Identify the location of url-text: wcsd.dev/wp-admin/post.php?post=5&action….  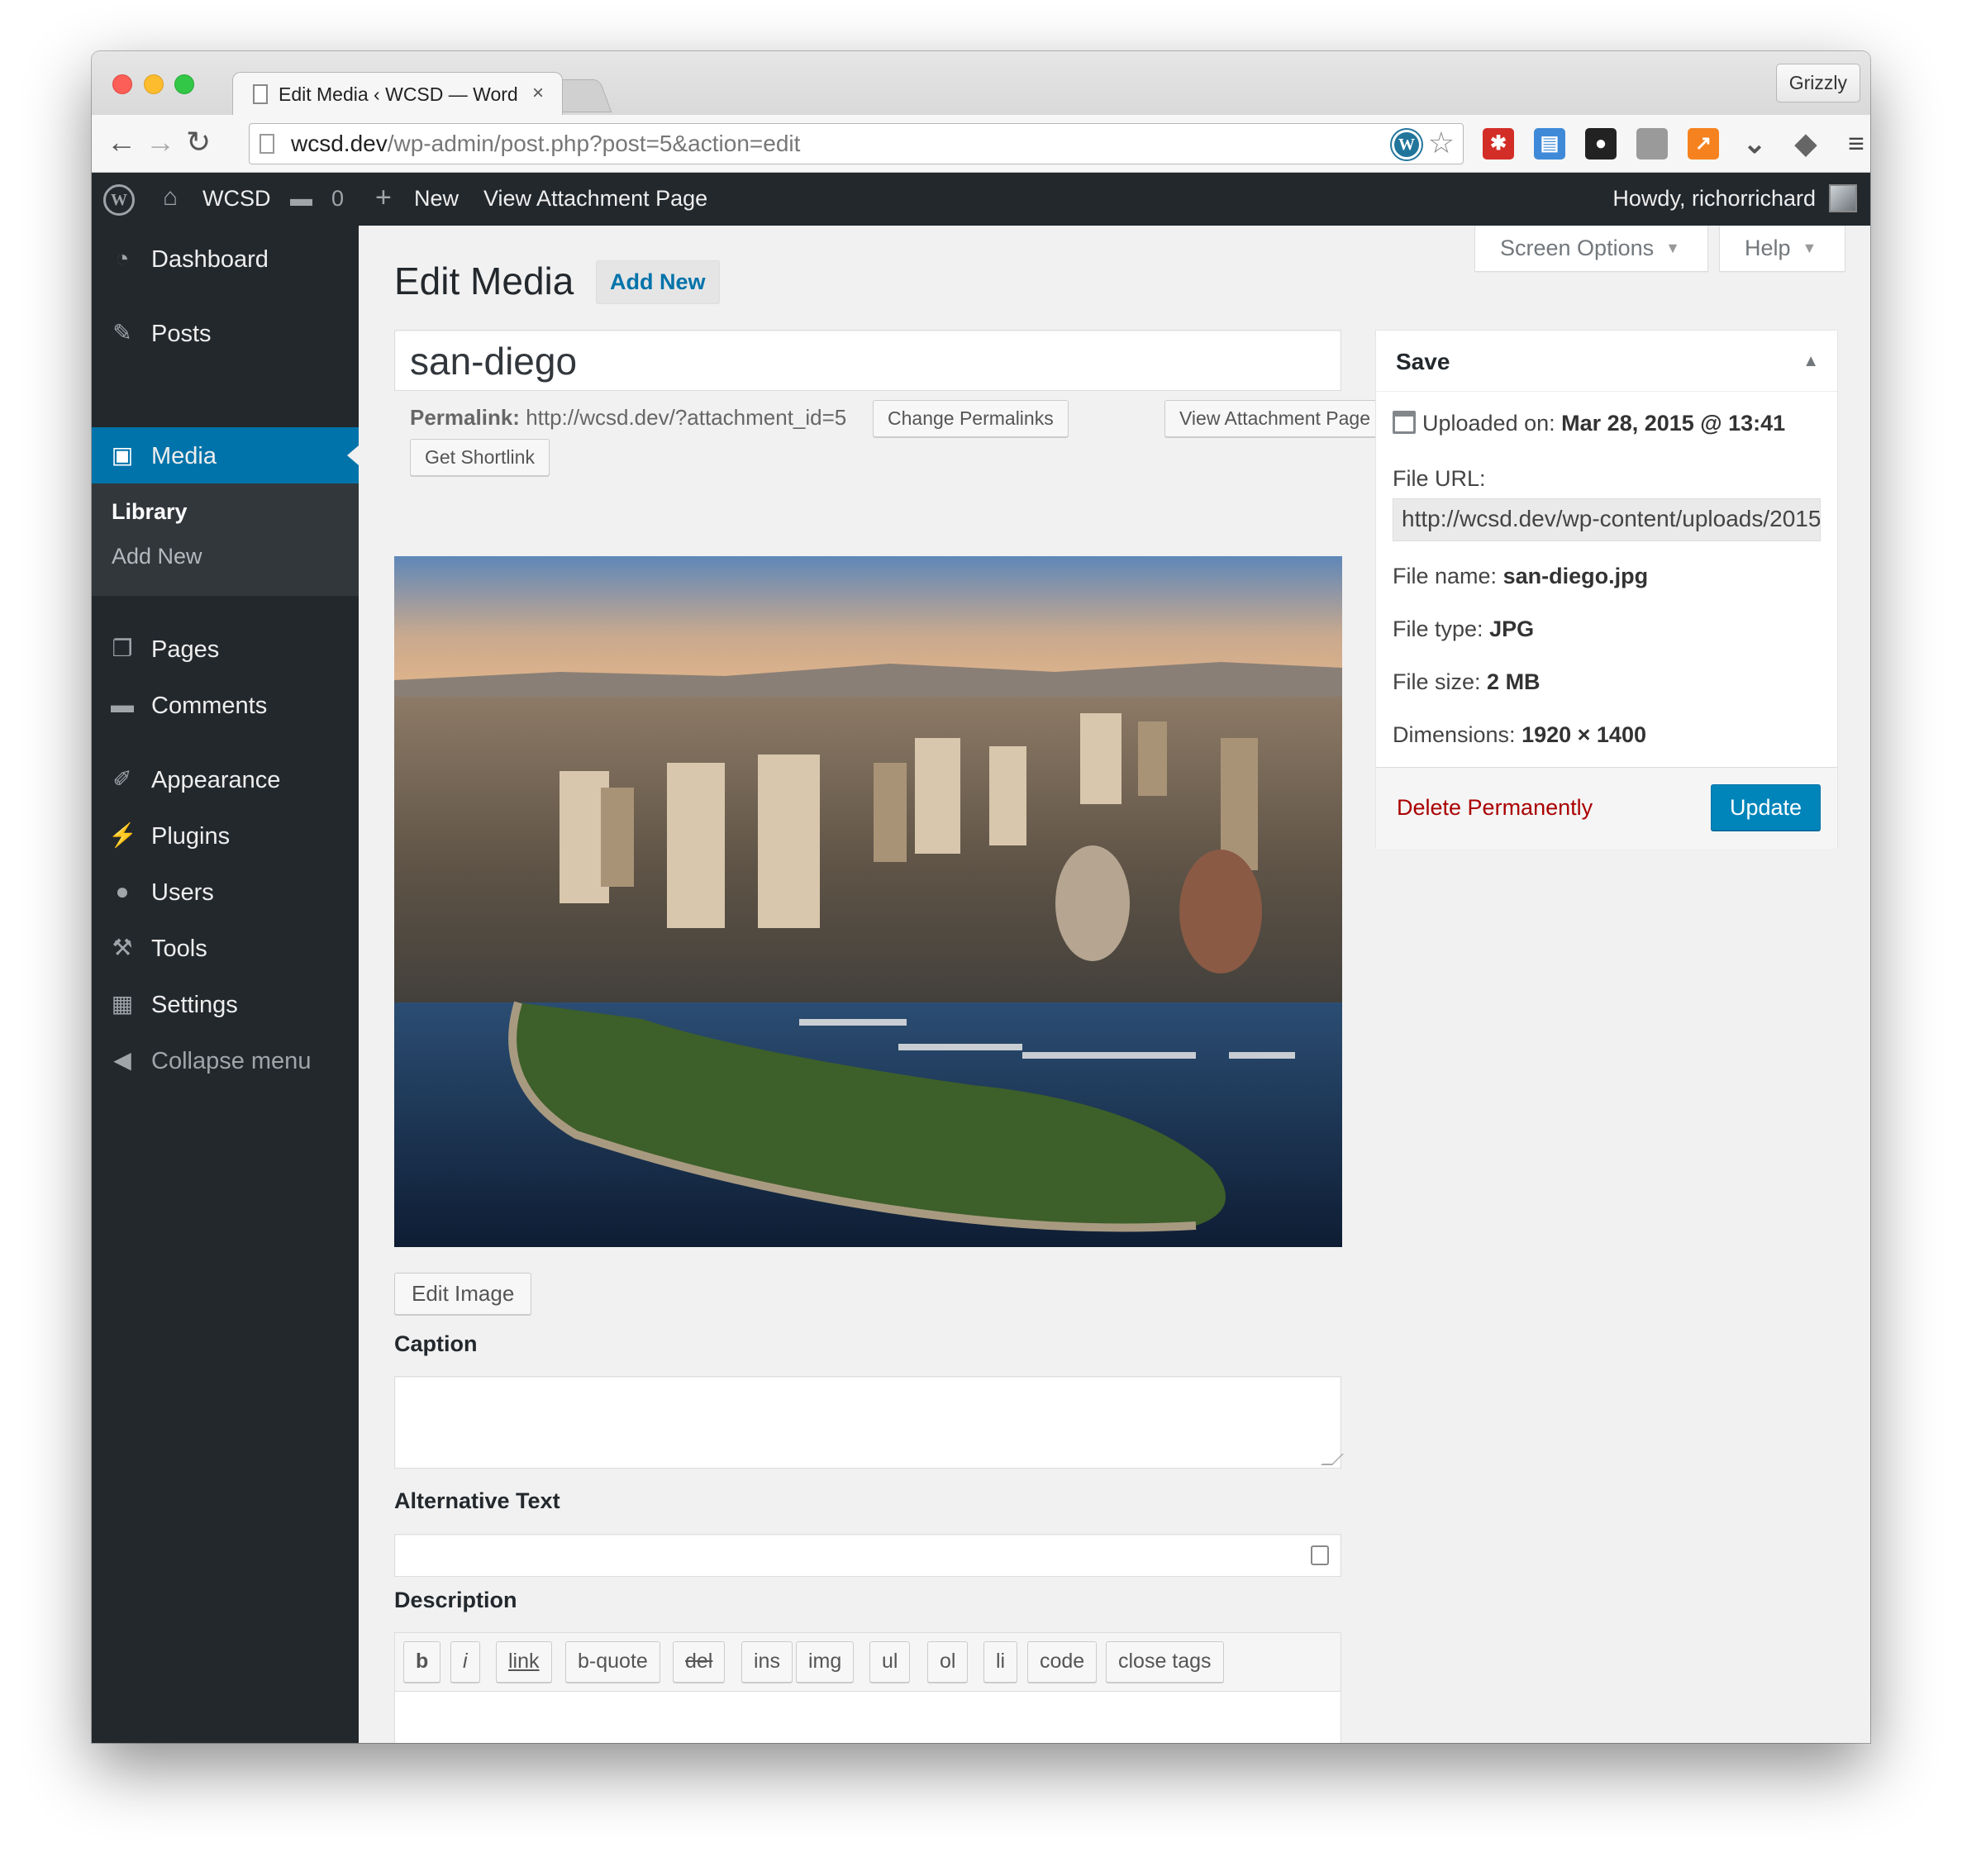
(545, 144).